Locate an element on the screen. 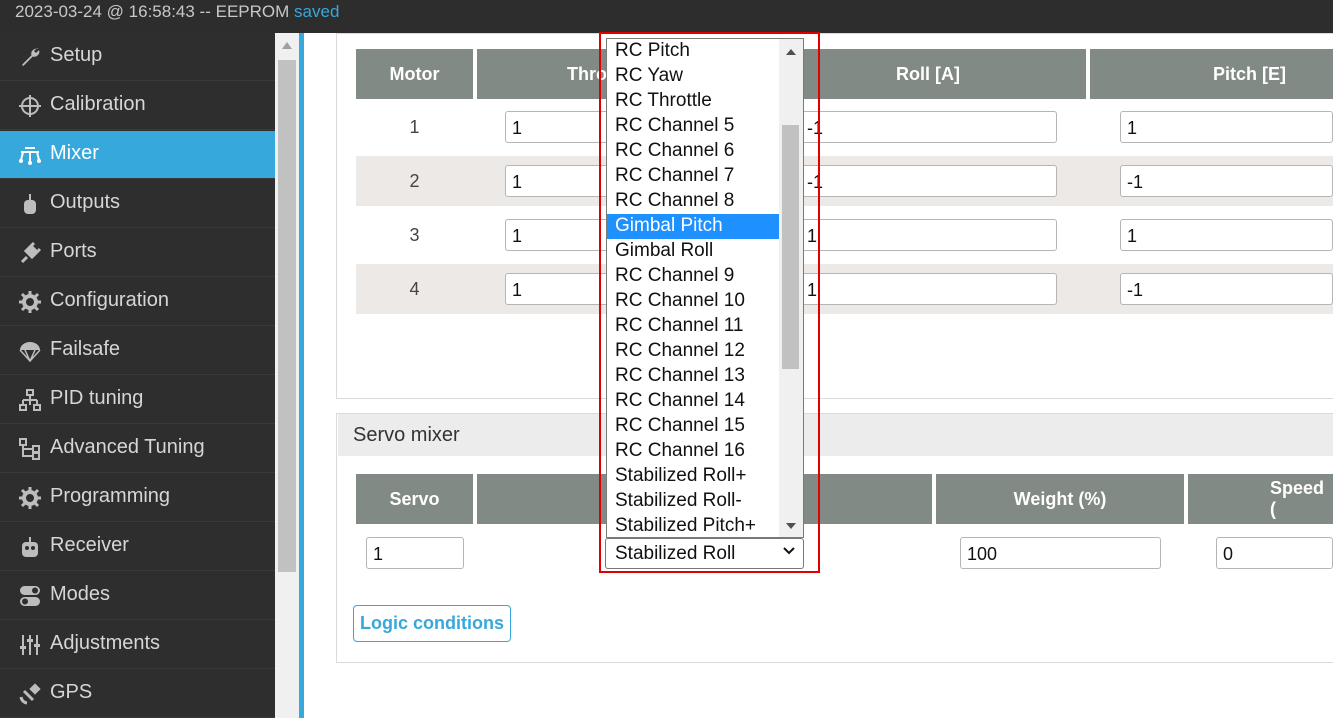 The width and height of the screenshot is (1333, 718). weight-input: 100 is located at coordinates (1060, 553).